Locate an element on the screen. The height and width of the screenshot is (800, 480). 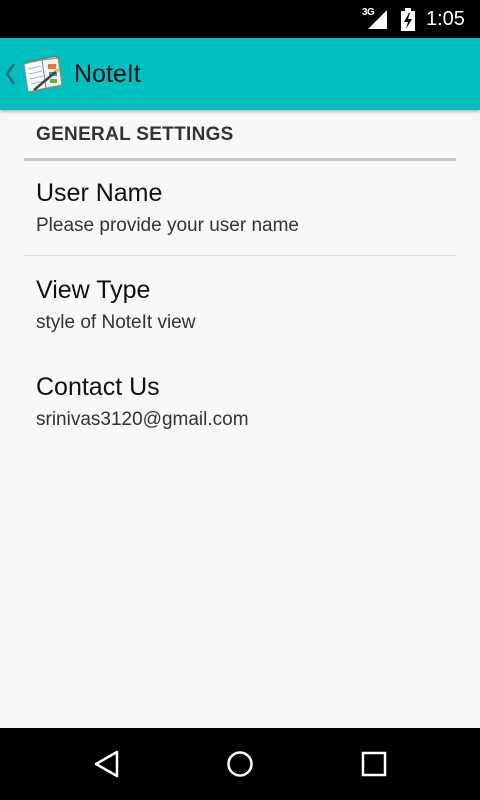
pref-title: Contact Us is located at coordinates (98, 387).